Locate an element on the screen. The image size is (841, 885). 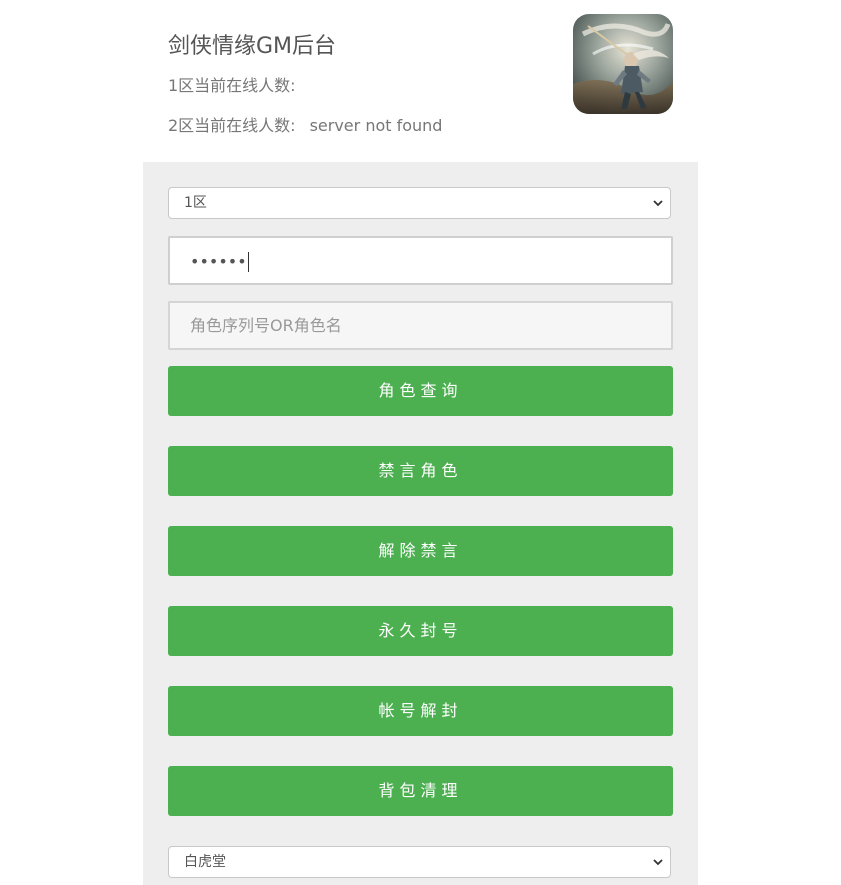
zone-select-value: 1区 is located at coordinates (195, 203).